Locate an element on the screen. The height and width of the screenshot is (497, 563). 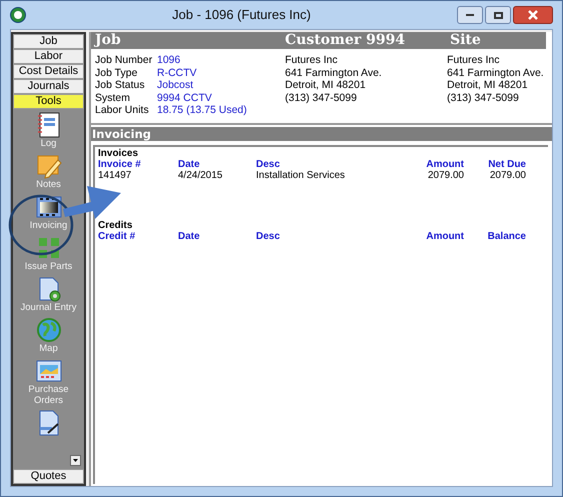
sidebar-tab: Tools is located at coordinates (48, 101).